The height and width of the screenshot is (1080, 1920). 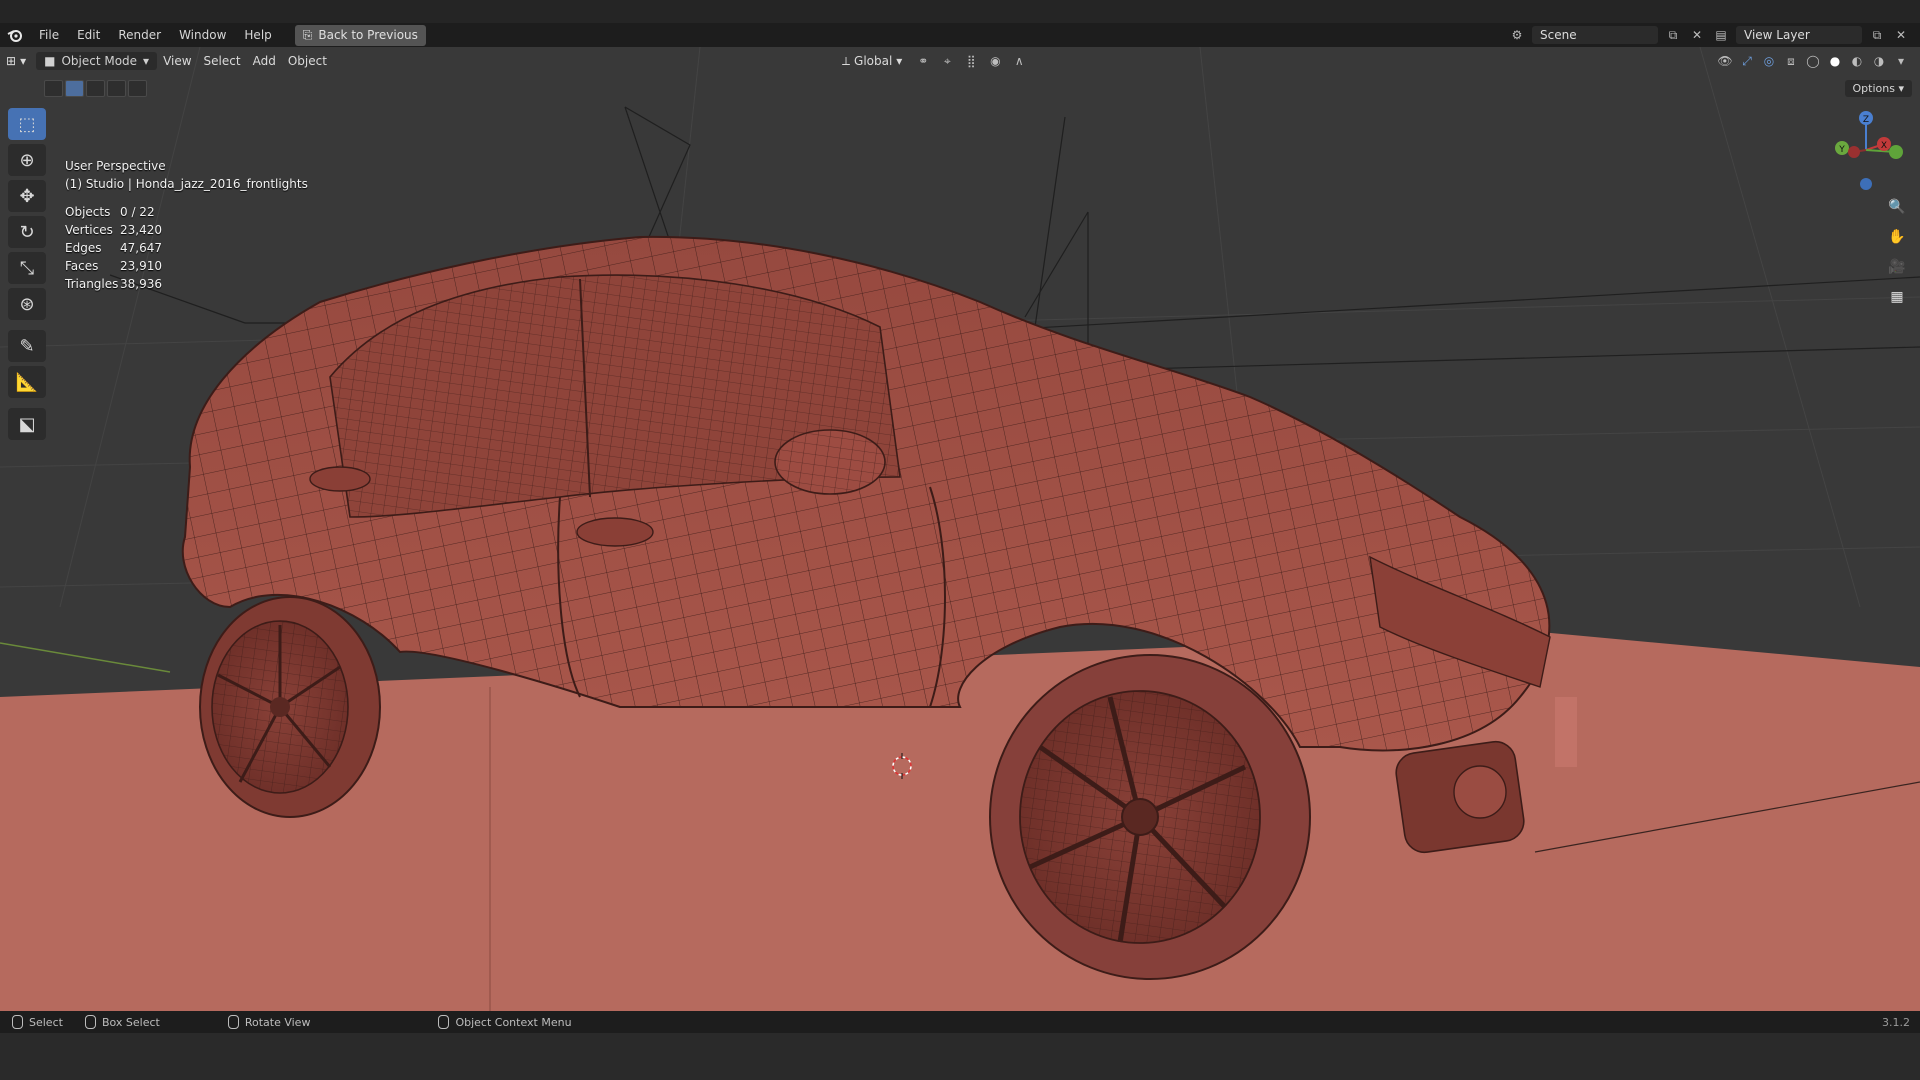 I want to click on select-subtract-button, so click(x=95, y=88).